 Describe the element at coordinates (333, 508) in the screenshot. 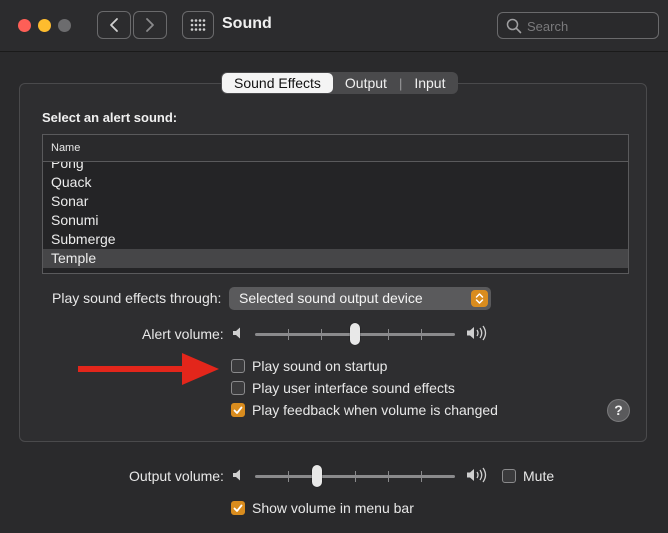

I see `show-volume-menu-bar-label: Show volume in menu bar` at that location.